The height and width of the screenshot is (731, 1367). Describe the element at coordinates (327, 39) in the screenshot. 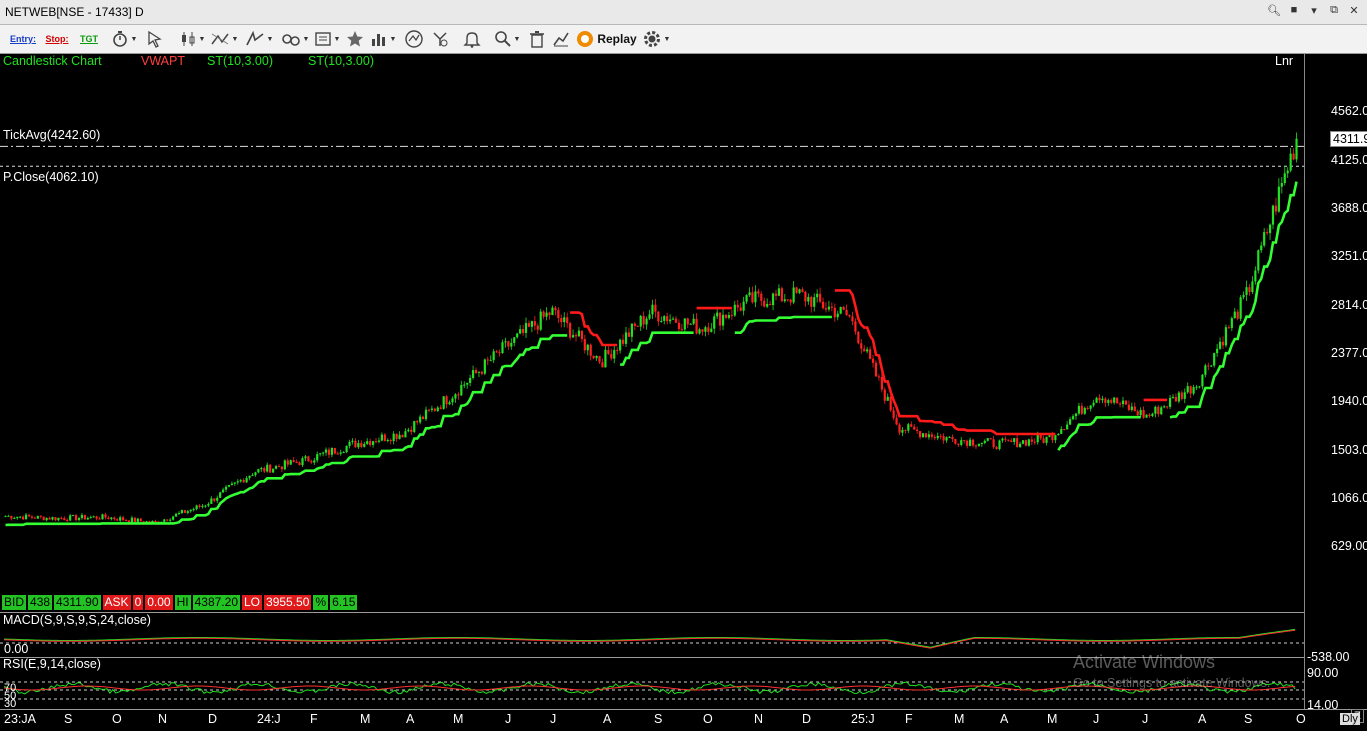

I see `template-icon: ▼` at that location.